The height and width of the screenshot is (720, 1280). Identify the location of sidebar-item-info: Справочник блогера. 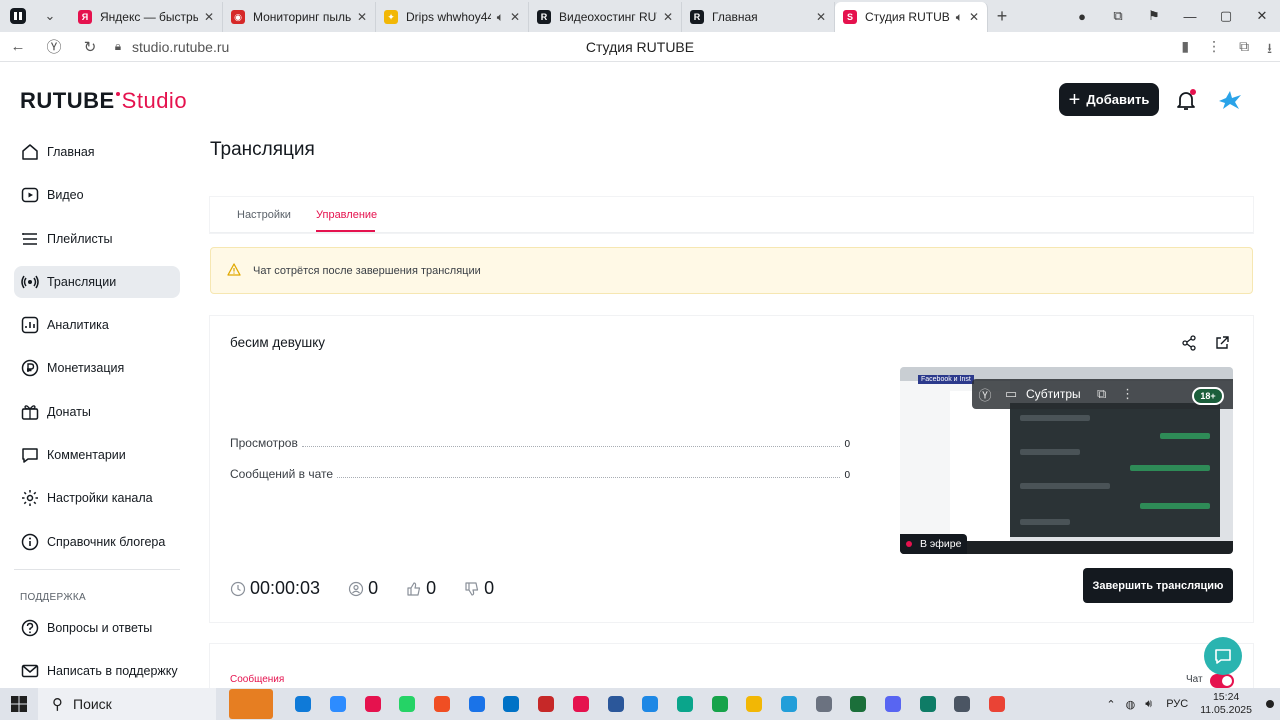
(97, 542).